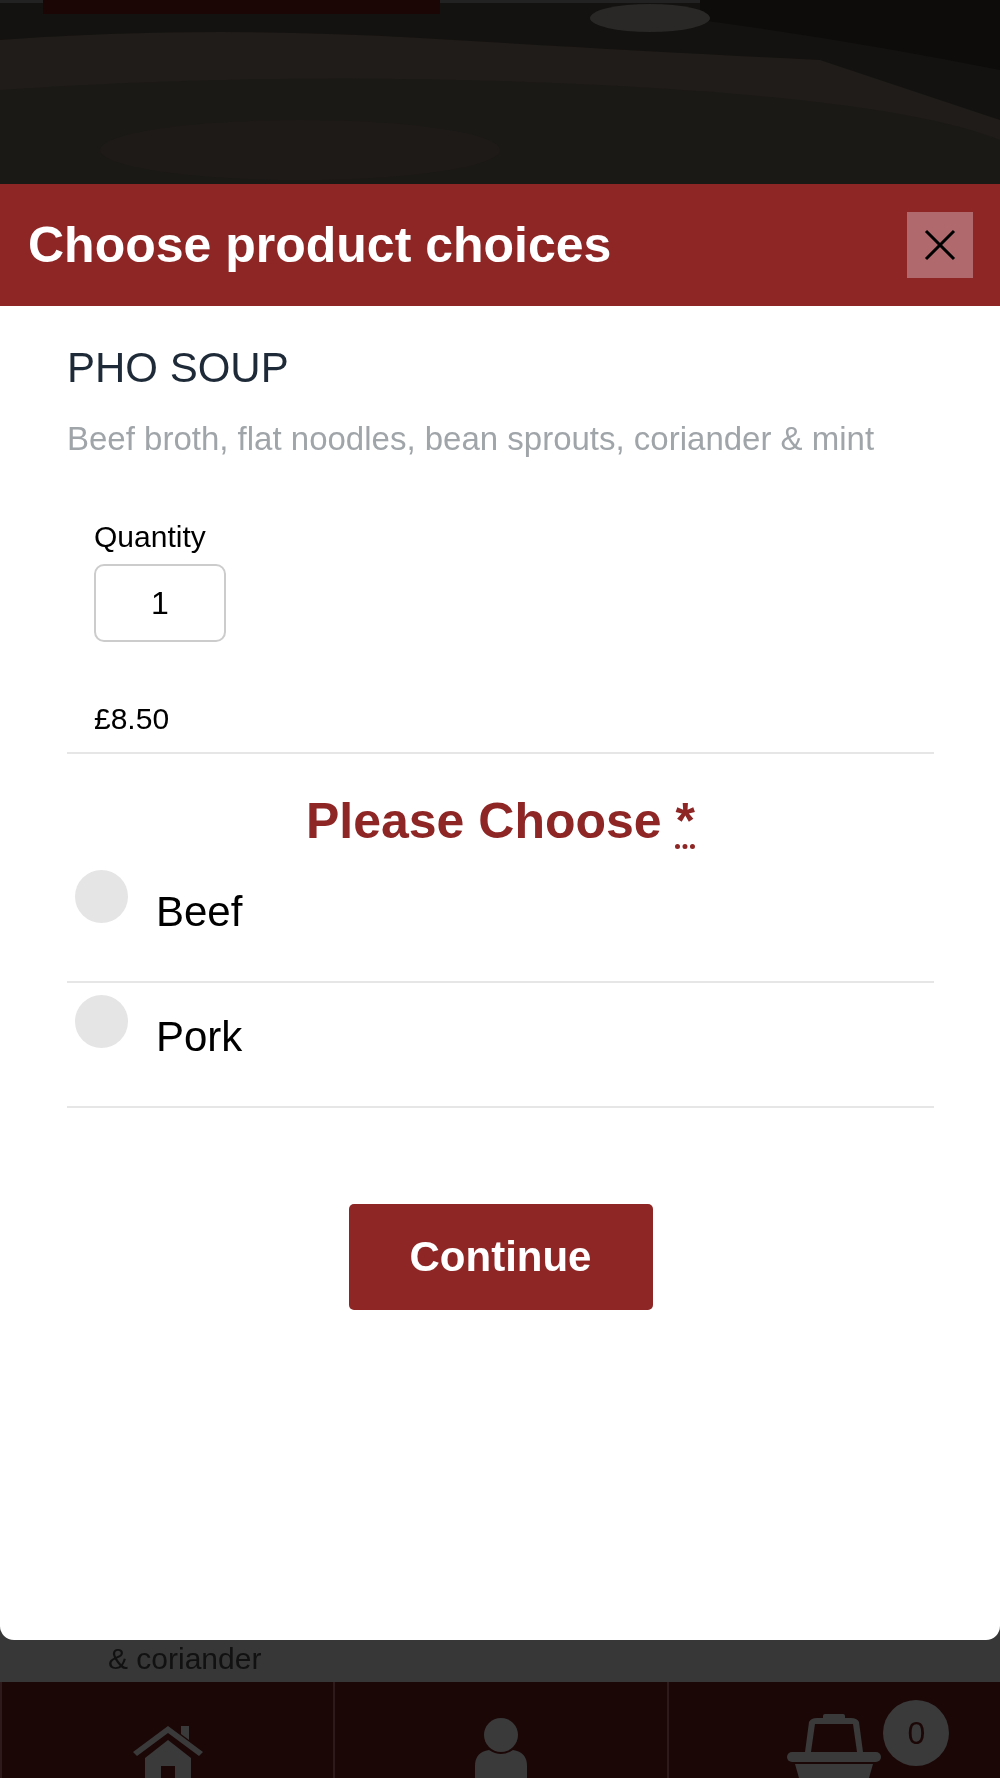 Image resolution: width=1000 pixels, height=1778 pixels. What do you see at coordinates (199, 1037) in the screenshot?
I see `option-label: Pork` at bounding box center [199, 1037].